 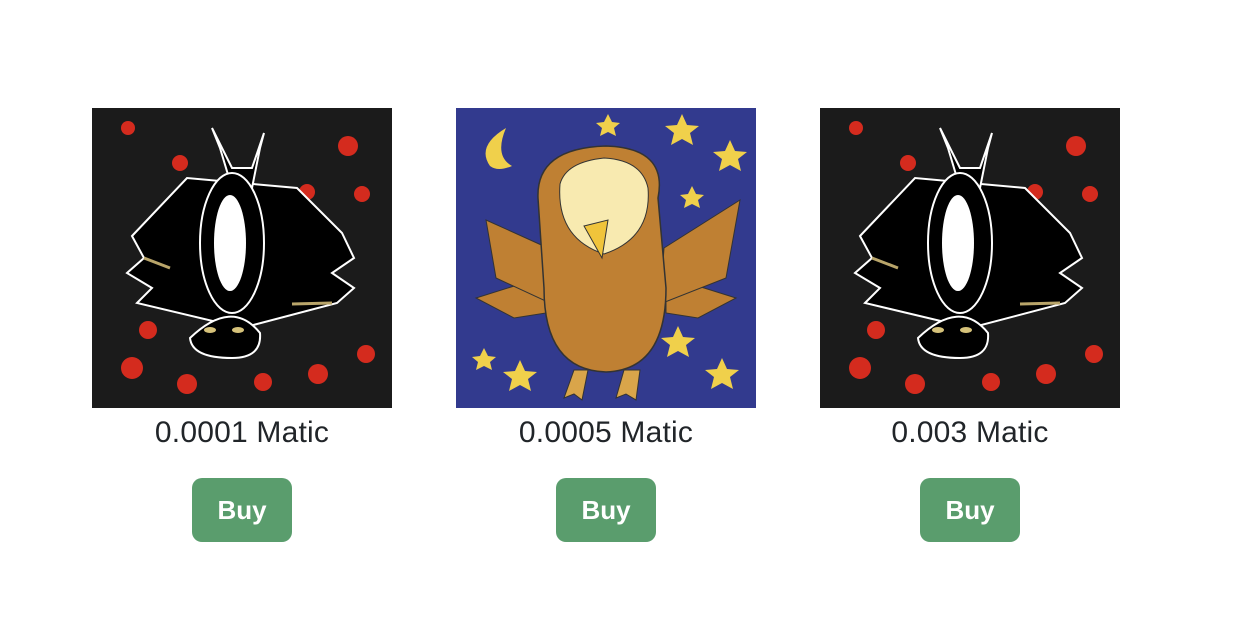 What do you see at coordinates (970, 432) in the screenshot?
I see `nft-price: 0.003 Matic` at bounding box center [970, 432].